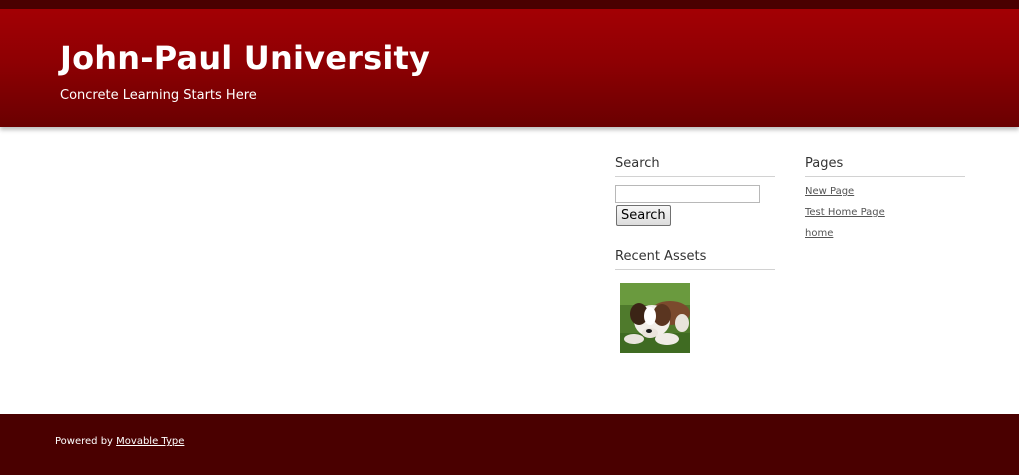 The width and height of the screenshot is (1019, 475). I want to click on pages-list: New Page Test Home Page home, so click(885, 216).